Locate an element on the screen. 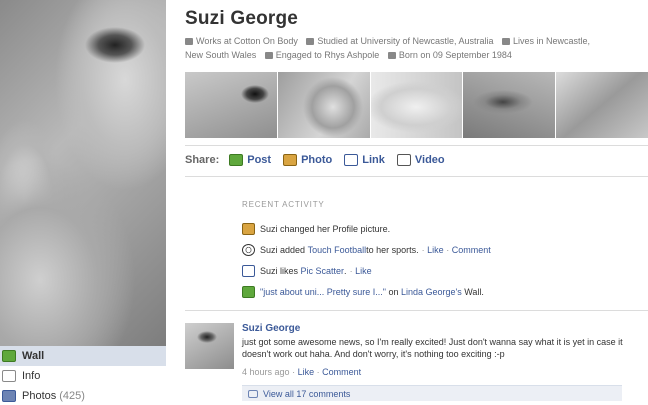 The width and height of the screenshot is (648, 405). heart-icon is located at coordinates (268, 56).